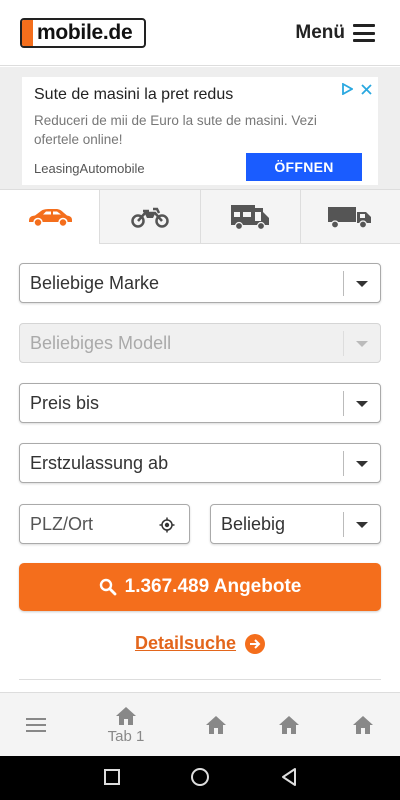 This screenshot has height=800, width=400. Describe the element at coordinates (366, 89) in the screenshot. I see `close-icon` at that location.